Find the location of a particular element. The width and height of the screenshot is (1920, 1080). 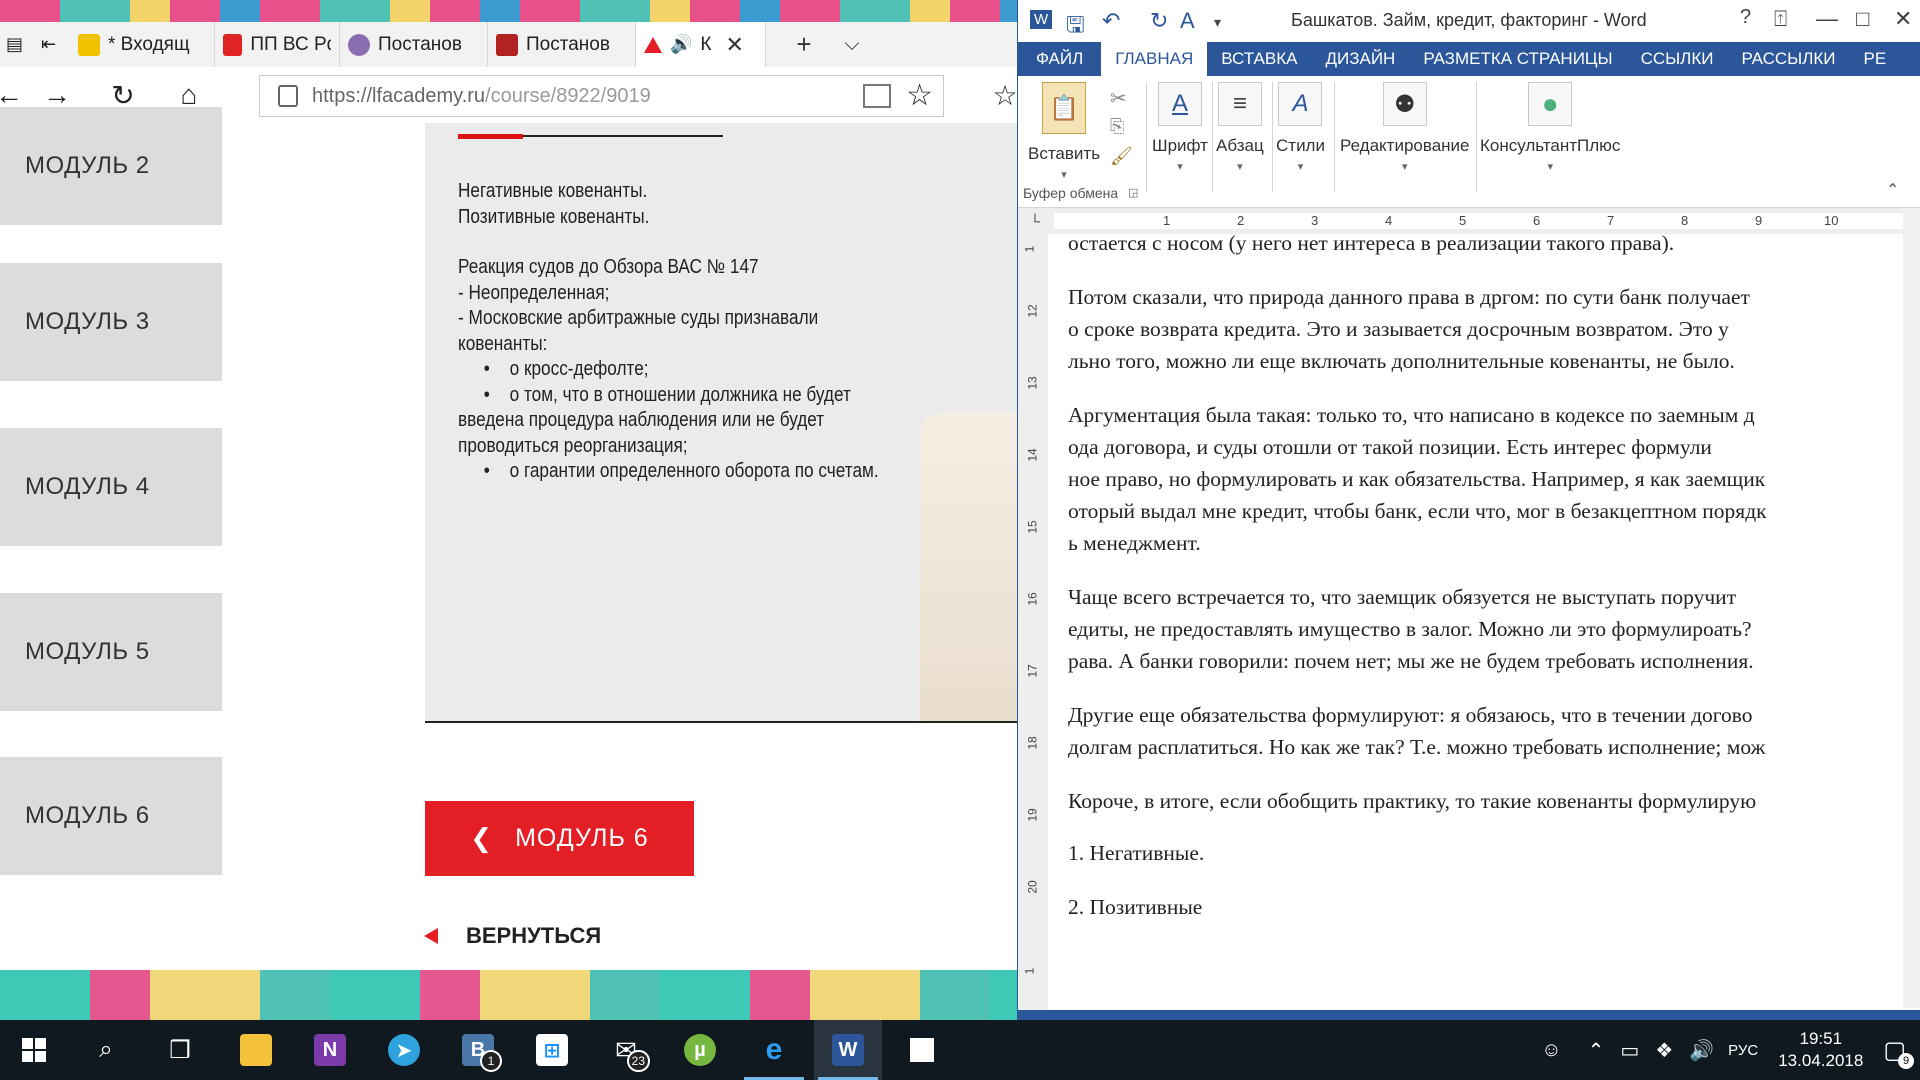

tab-review: РЕ is located at coordinates (1875, 59).